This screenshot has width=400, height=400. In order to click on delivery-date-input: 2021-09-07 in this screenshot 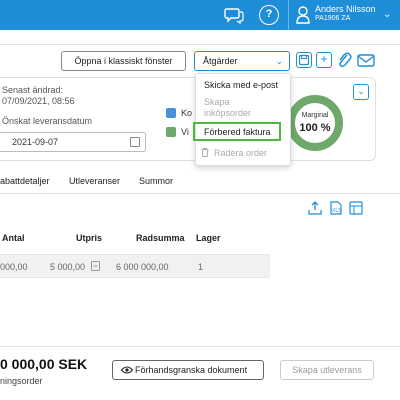, I will do `click(73, 142)`.